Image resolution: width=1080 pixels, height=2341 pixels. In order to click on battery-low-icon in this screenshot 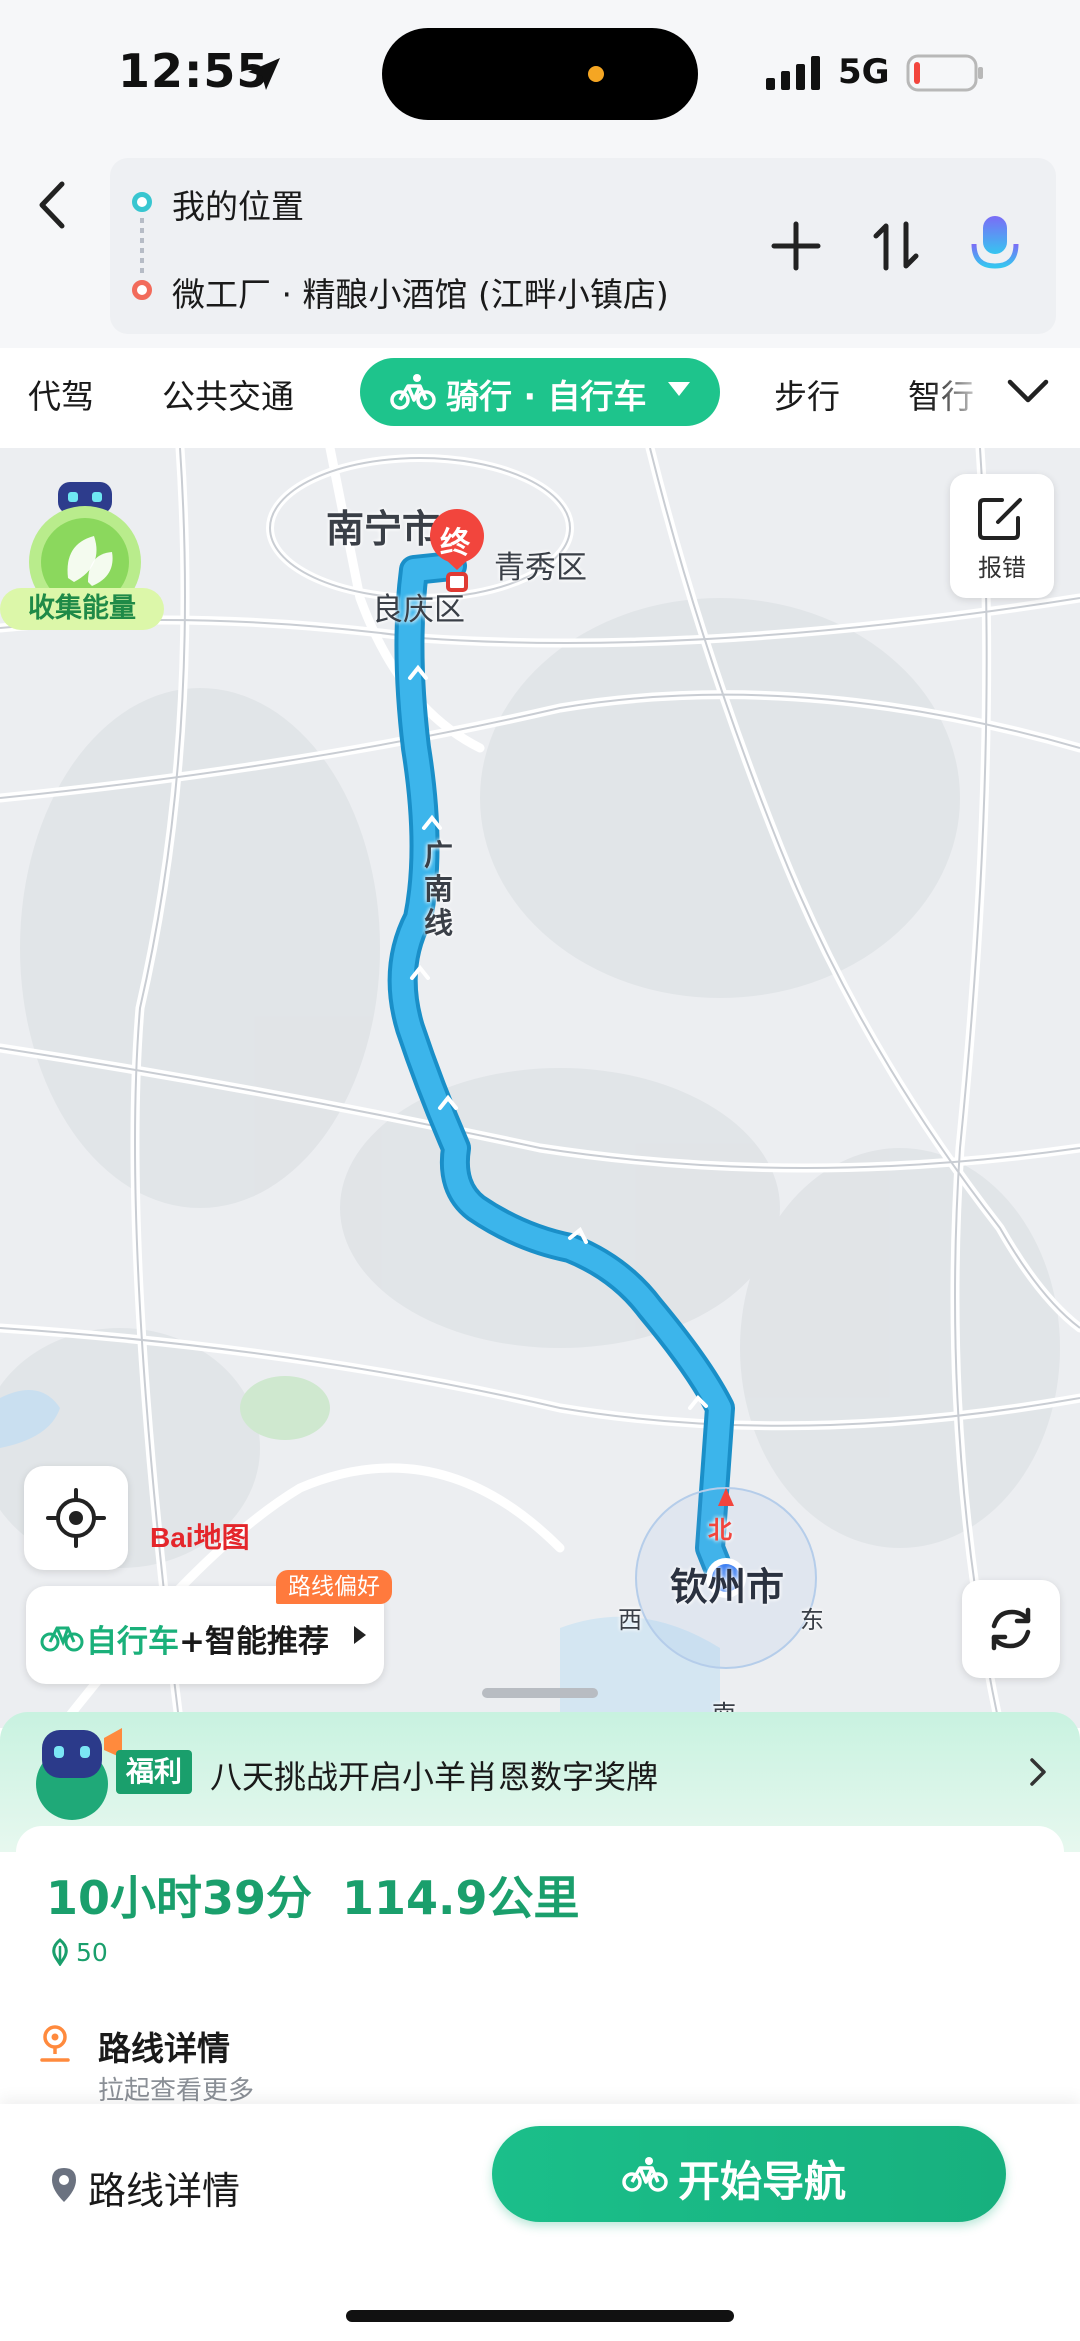, I will do `click(944, 73)`.